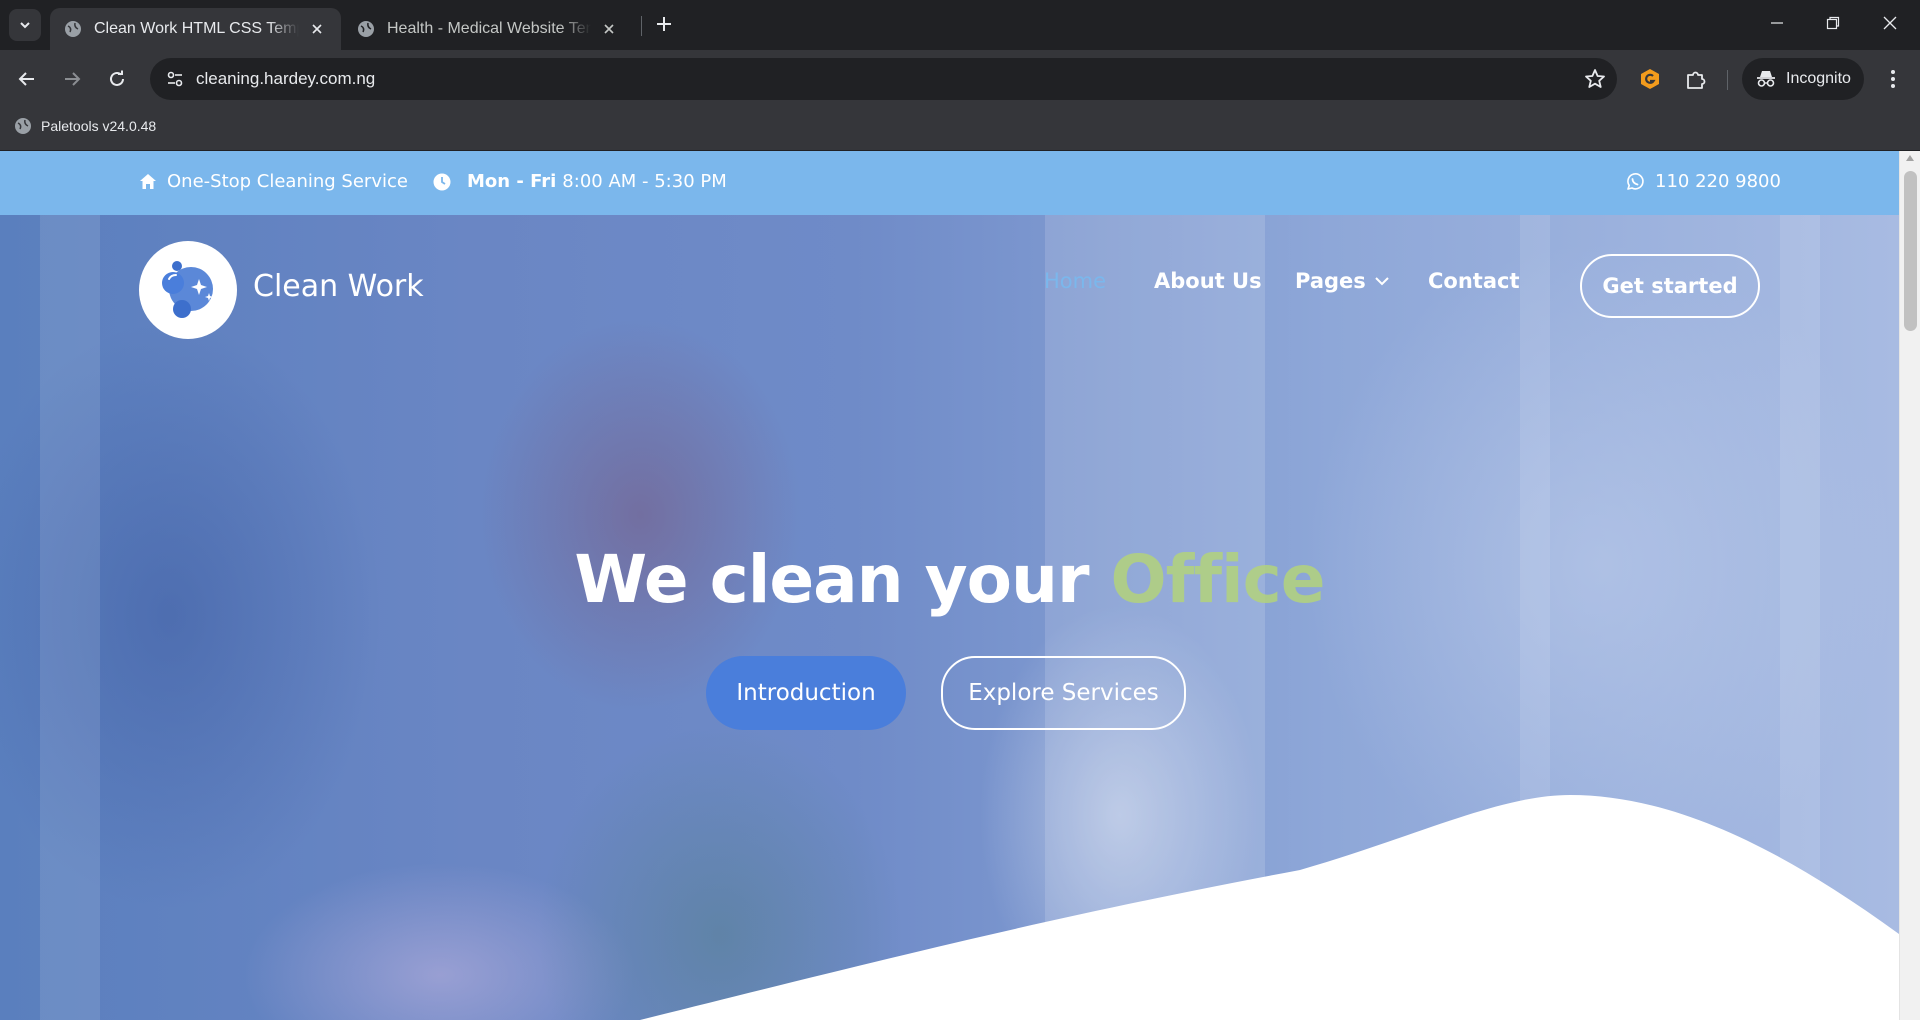 This screenshot has width=1920, height=1020. What do you see at coordinates (1727, 80) in the screenshot?
I see `toolbar-separator` at bounding box center [1727, 80].